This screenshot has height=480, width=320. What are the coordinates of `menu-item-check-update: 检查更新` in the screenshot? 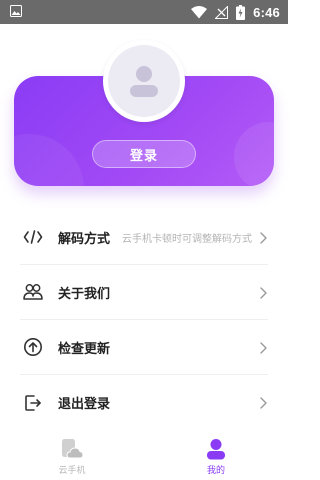 It's located at (144, 347).